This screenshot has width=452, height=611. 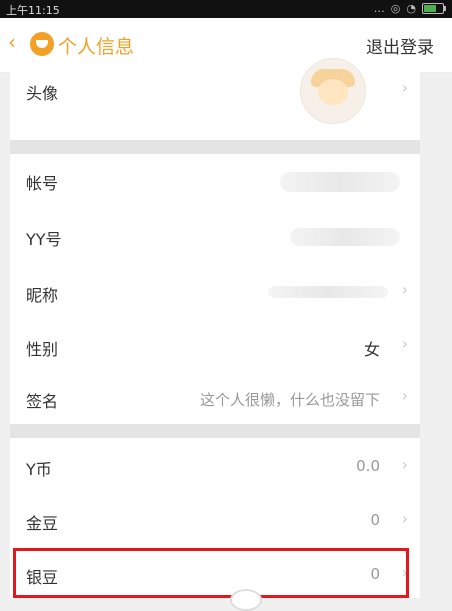 I want to click on ycoin-row: Y币 0.0 ›, so click(x=215, y=465).